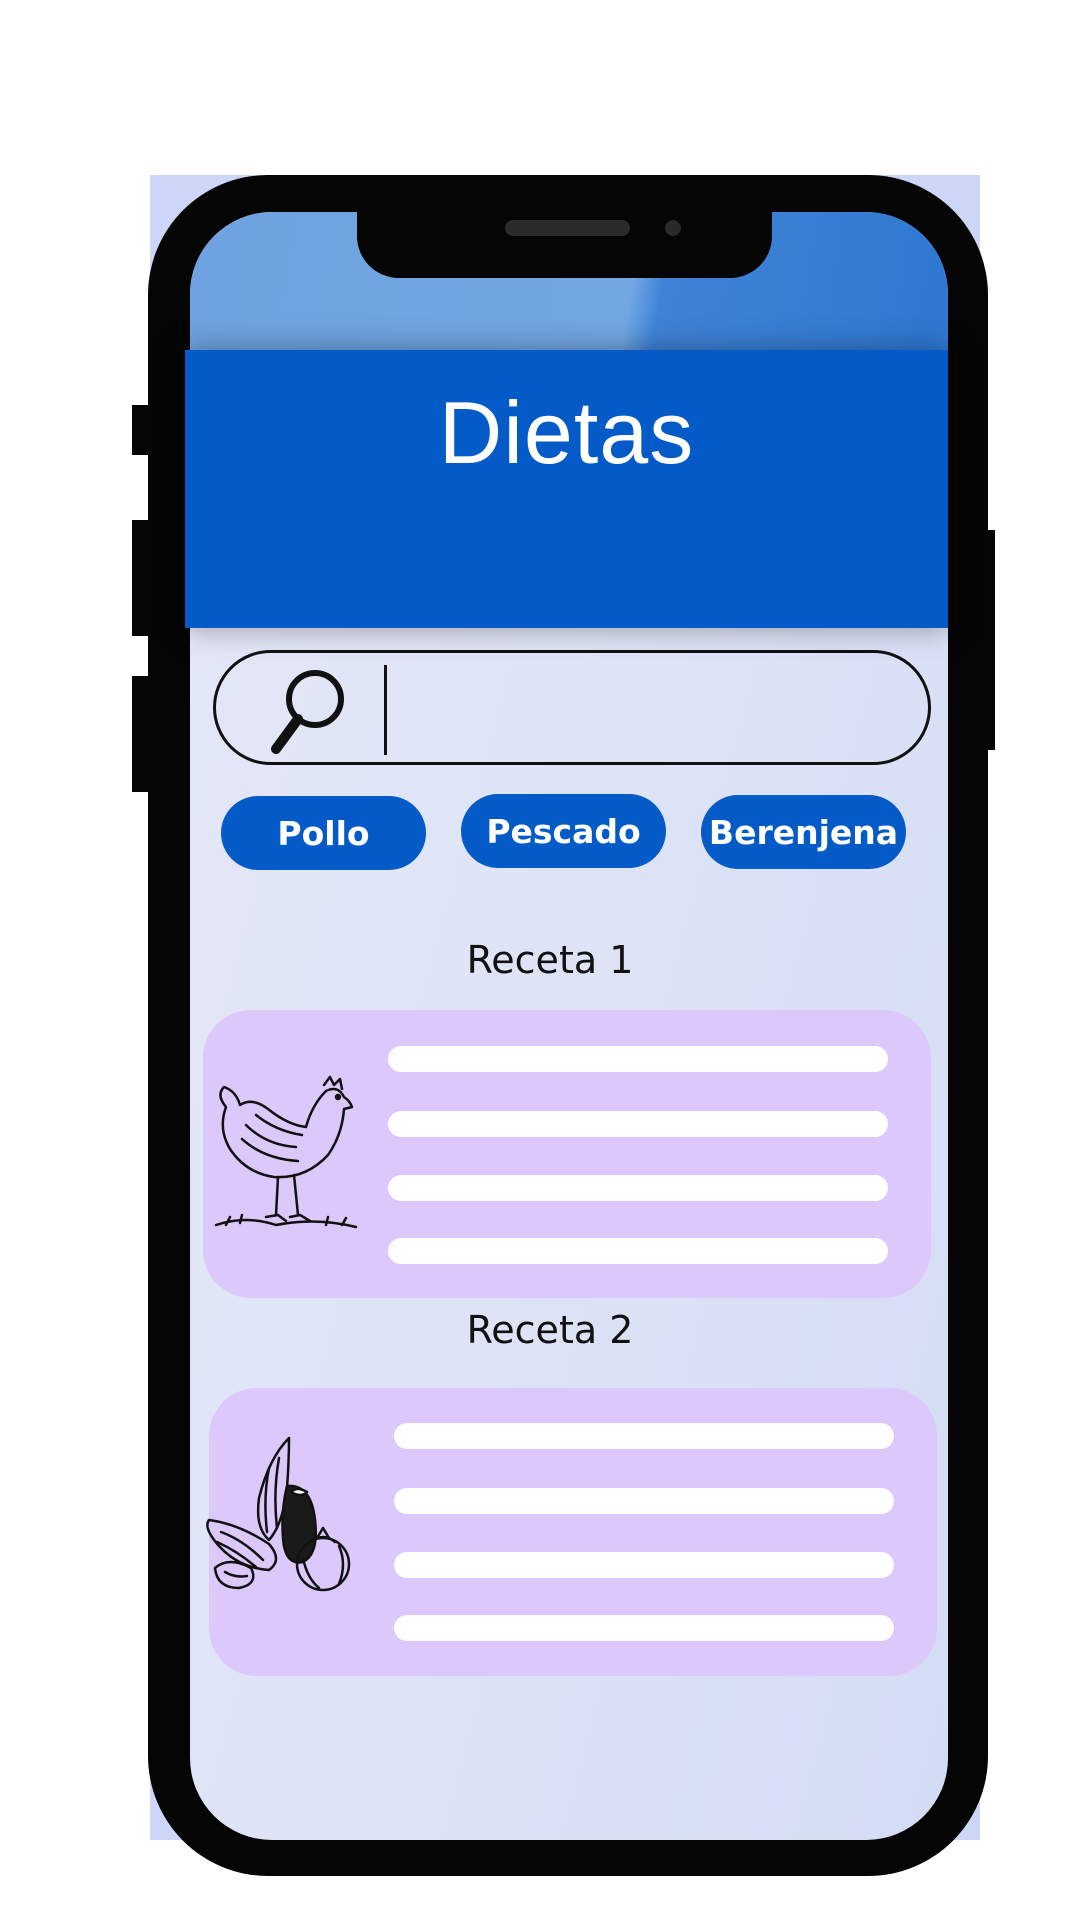 The width and height of the screenshot is (1080, 1920). What do you see at coordinates (550, 960) in the screenshot?
I see `recipe-1-title: Receta 1` at bounding box center [550, 960].